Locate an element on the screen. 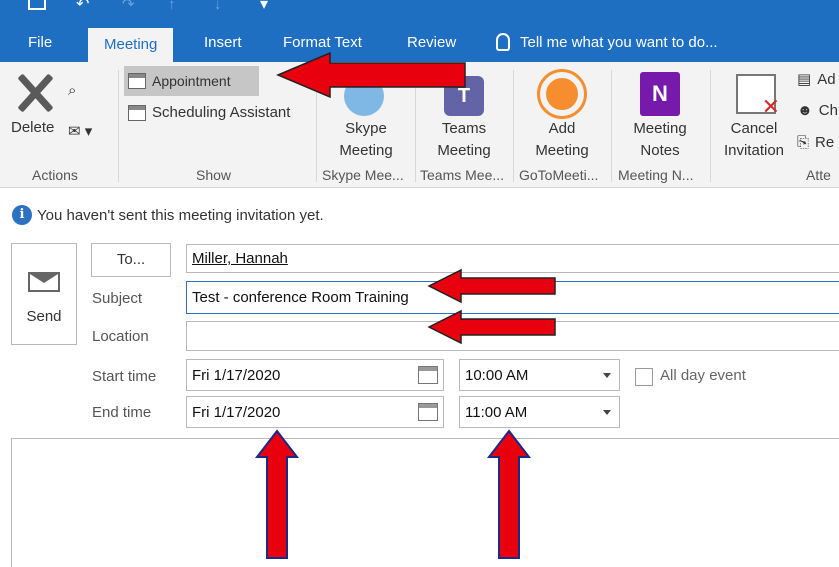 The width and height of the screenshot is (839, 567). all-day-checkbox is located at coordinates (644, 377).